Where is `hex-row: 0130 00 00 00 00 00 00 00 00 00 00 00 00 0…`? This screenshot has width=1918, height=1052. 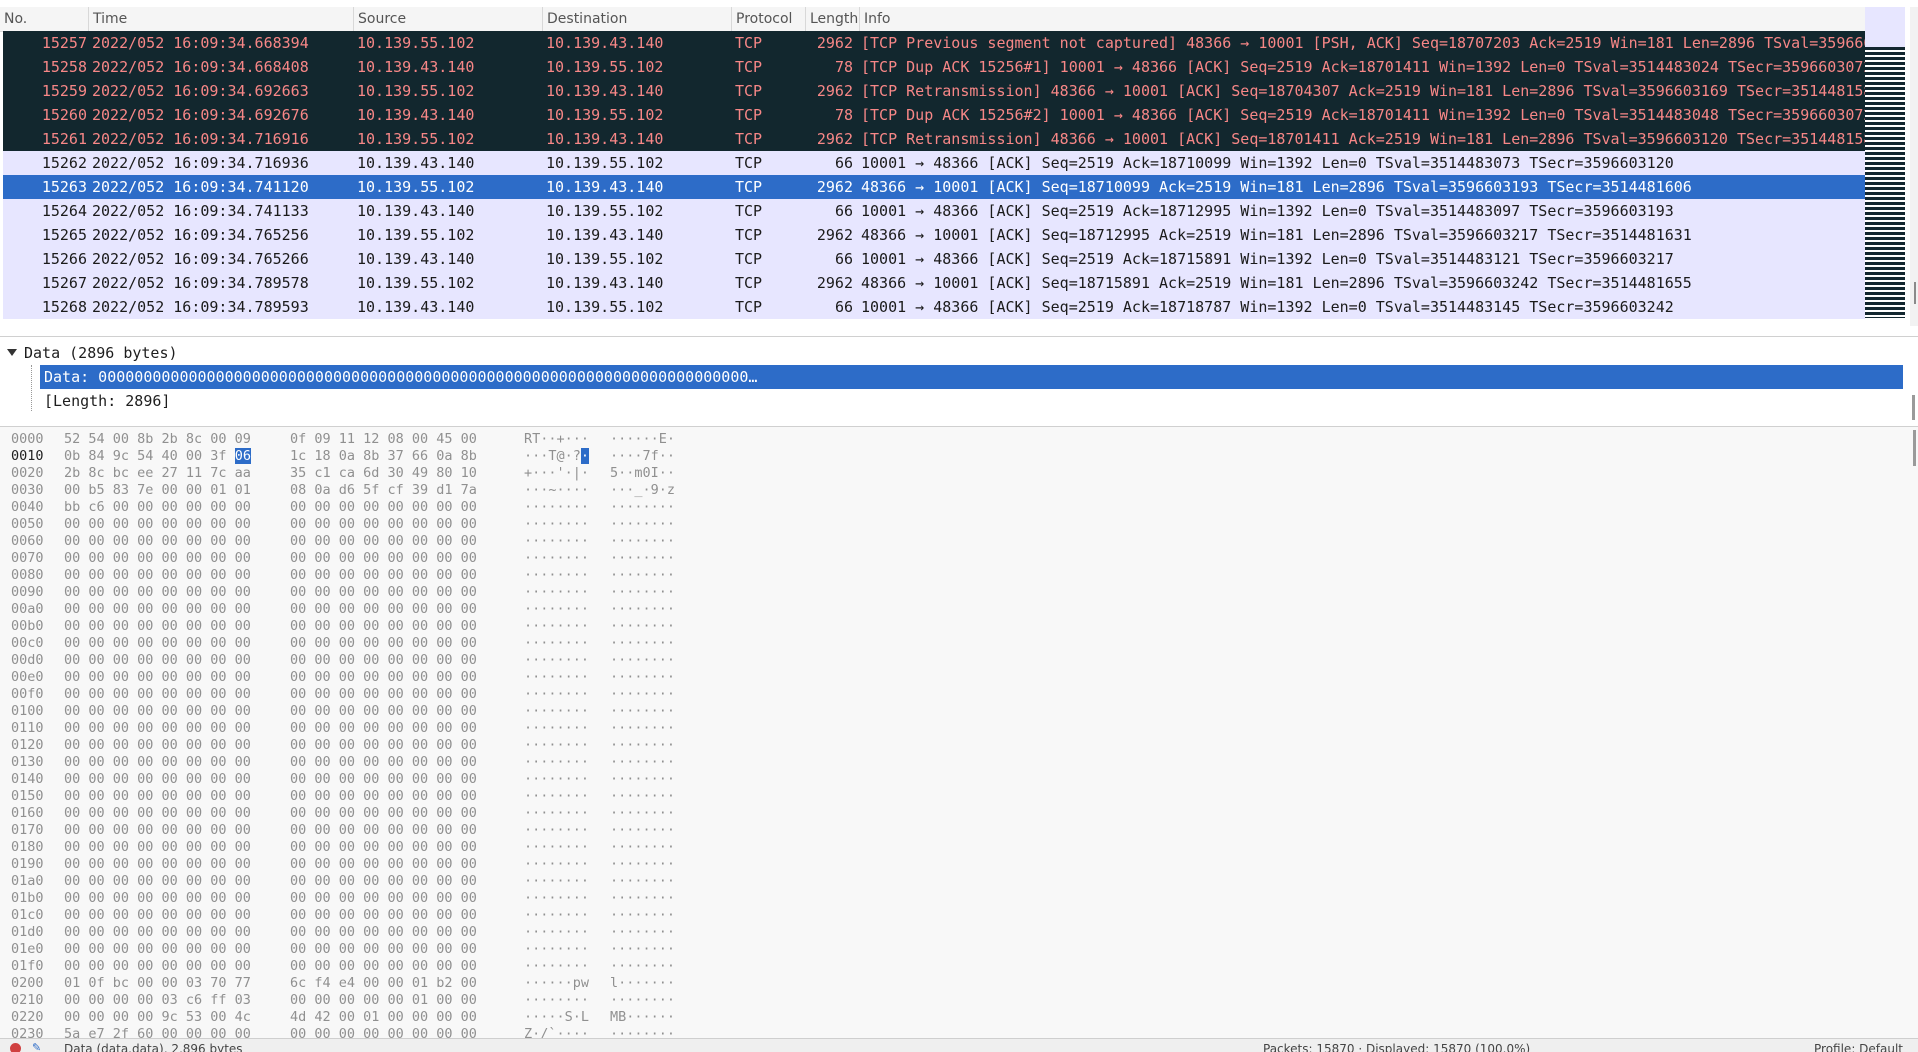 hex-row: 0130 00 00 00 00 00 00 00 00 00 00 00 00 0… is located at coordinates (959, 762).